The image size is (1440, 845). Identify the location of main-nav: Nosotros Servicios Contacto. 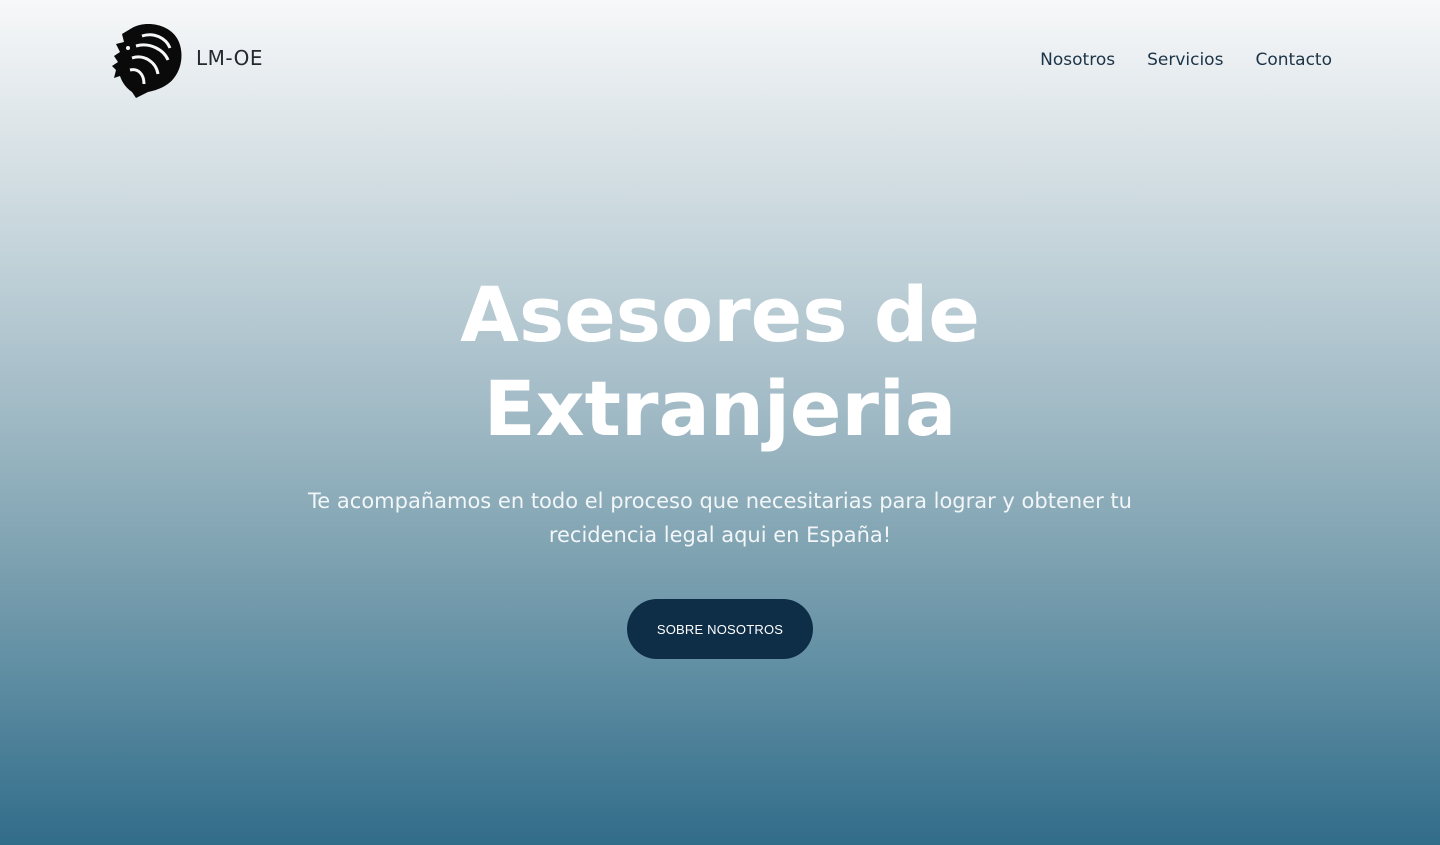
(1186, 60).